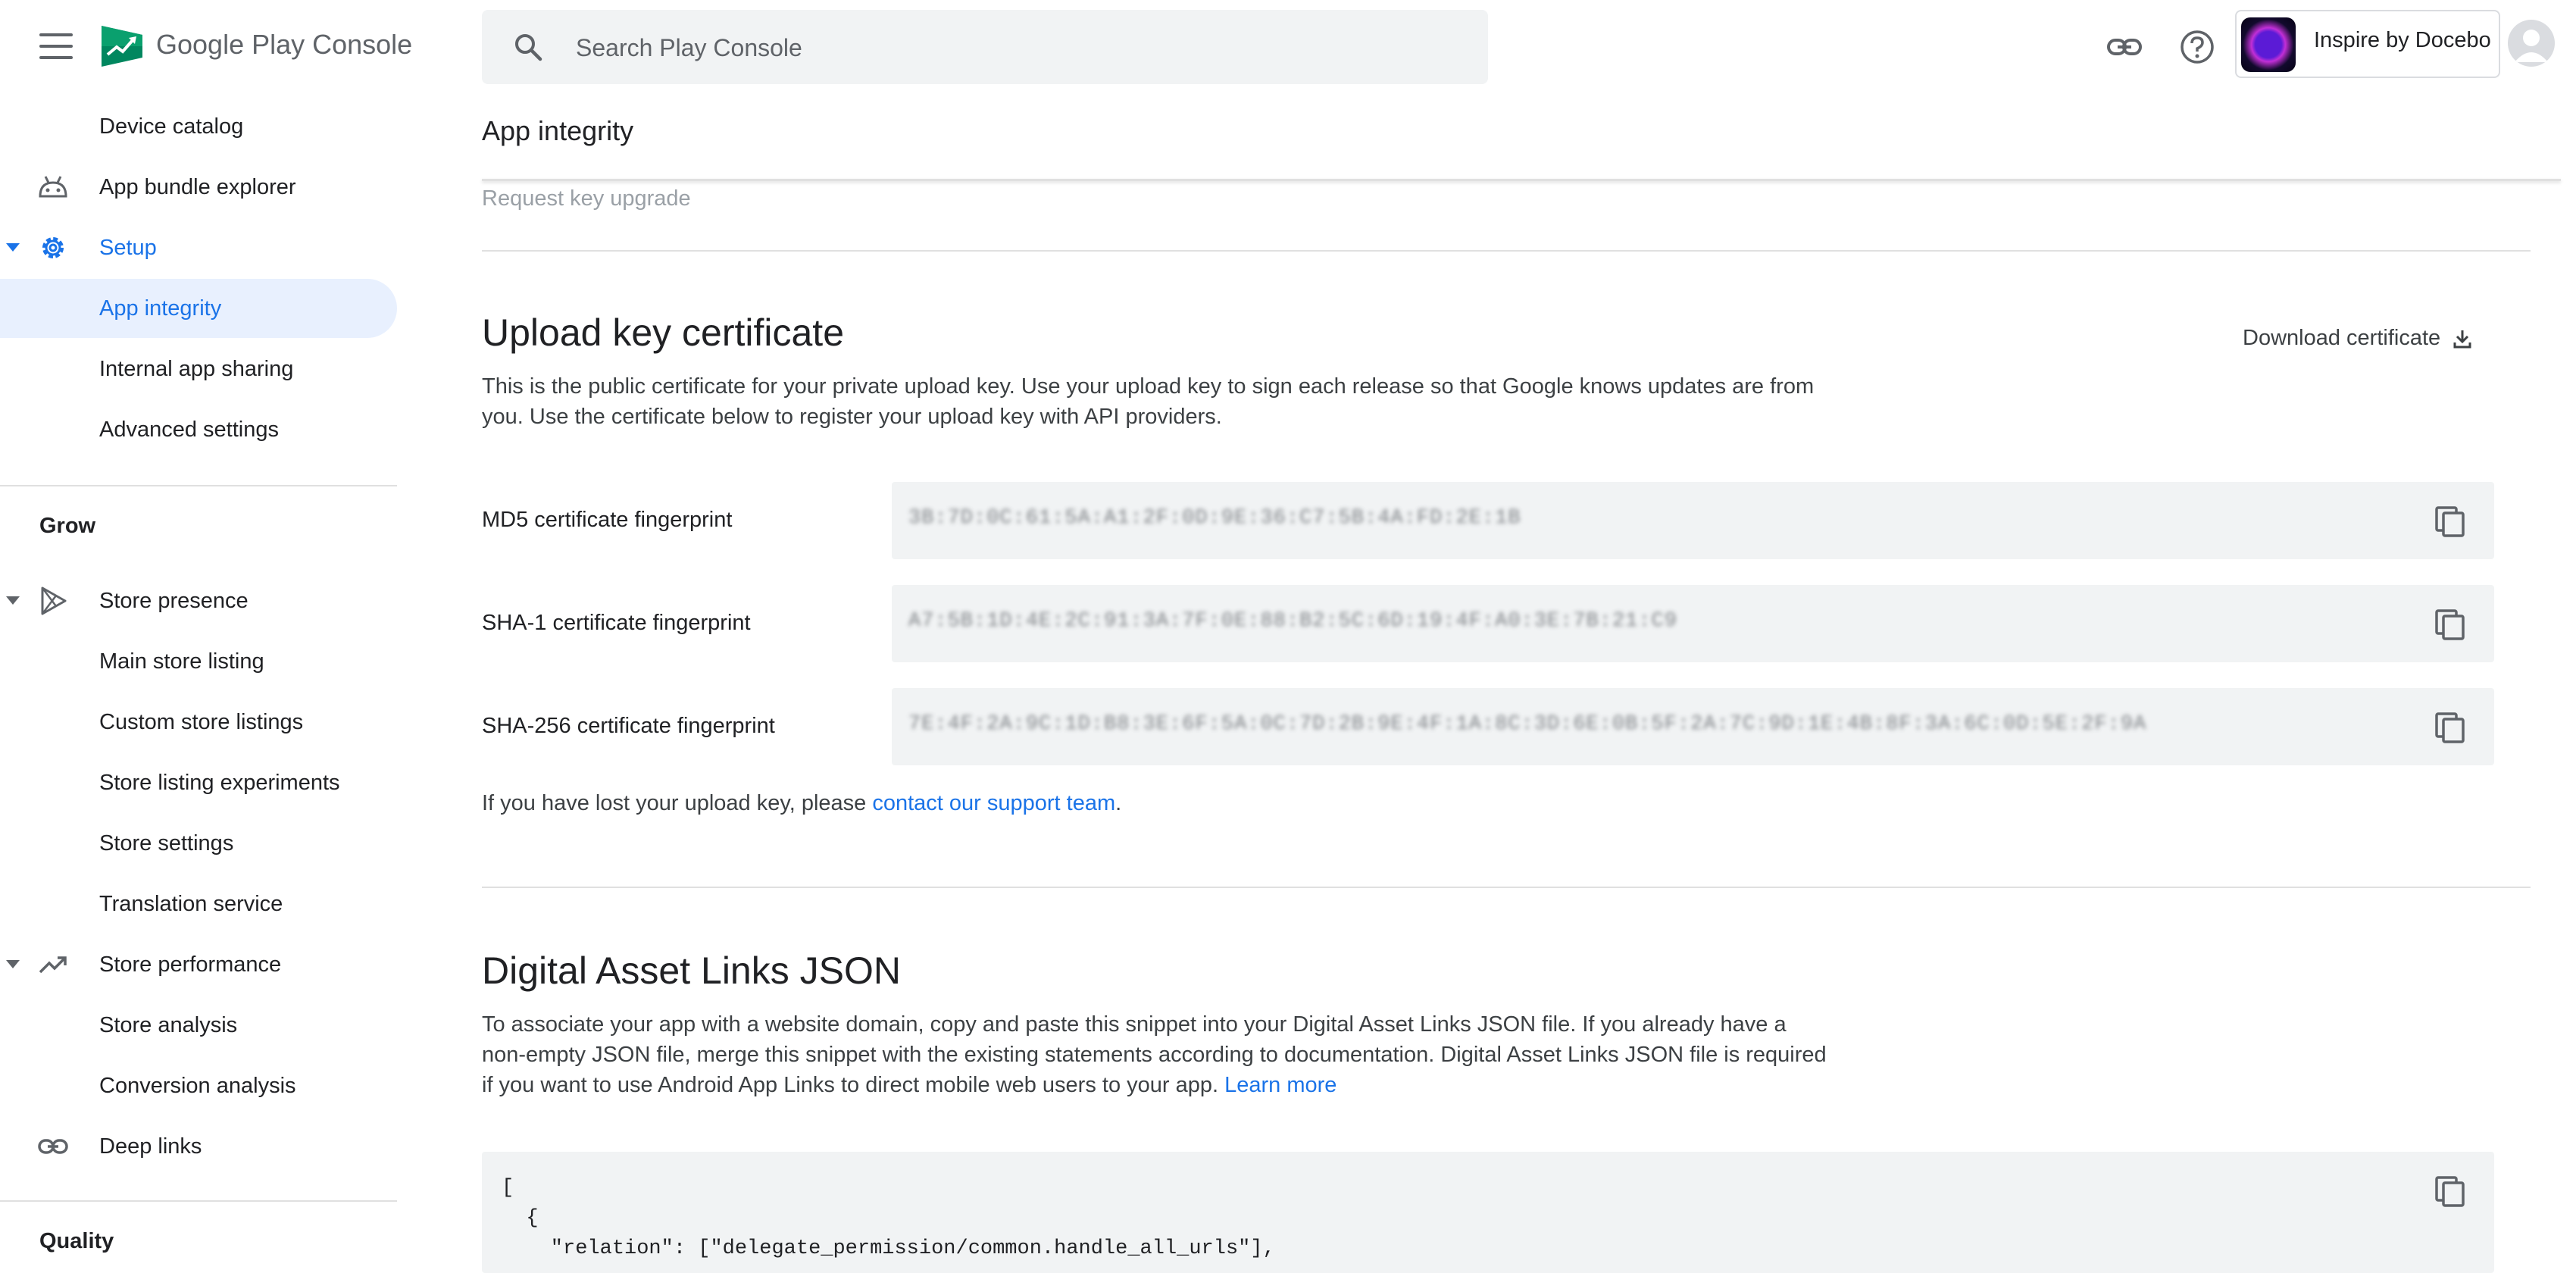 The image size is (2576, 1273). What do you see at coordinates (285, 44) in the screenshot?
I see `brand-name: Google Play Console` at bounding box center [285, 44].